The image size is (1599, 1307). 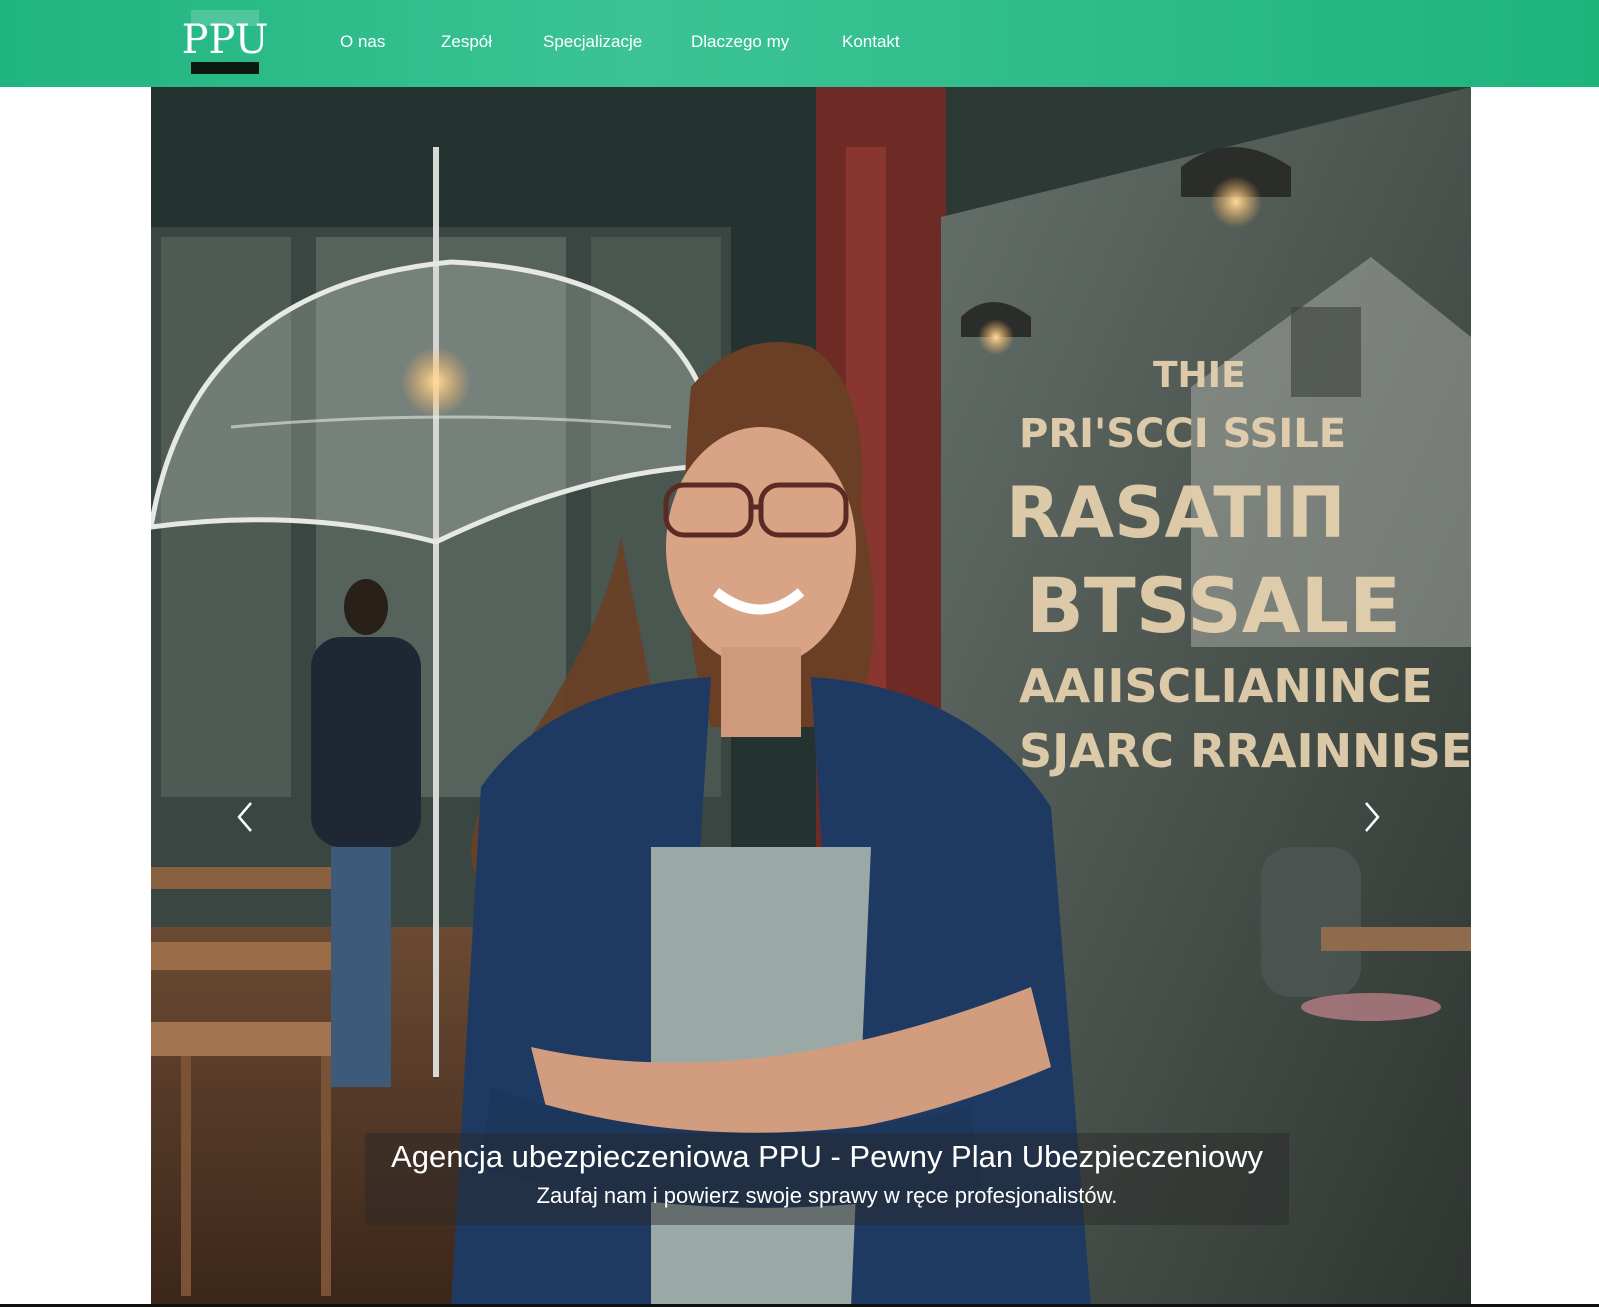 I want to click on nav-link-dlaczego-my: Dlaczego my, so click(x=740, y=42).